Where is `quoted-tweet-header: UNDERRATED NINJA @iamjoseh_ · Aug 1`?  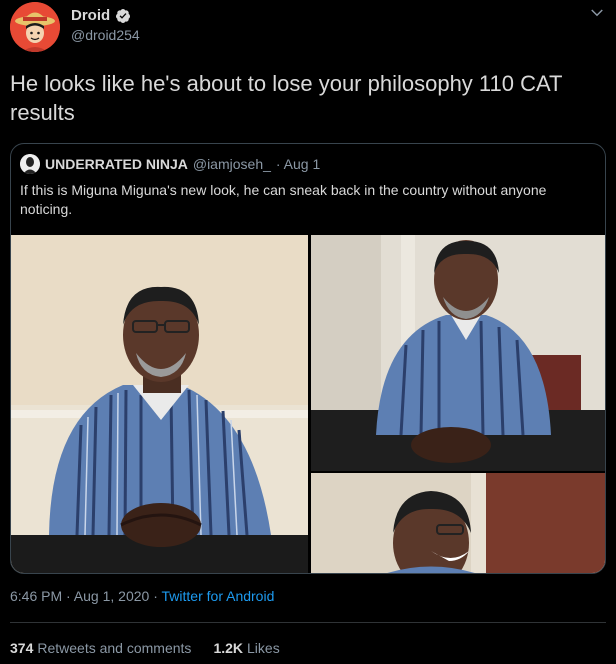 quoted-tweet-header: UNDERRATED NINJA @iamjoseh_ · Aug 1 is located at coordinates (170, 164).